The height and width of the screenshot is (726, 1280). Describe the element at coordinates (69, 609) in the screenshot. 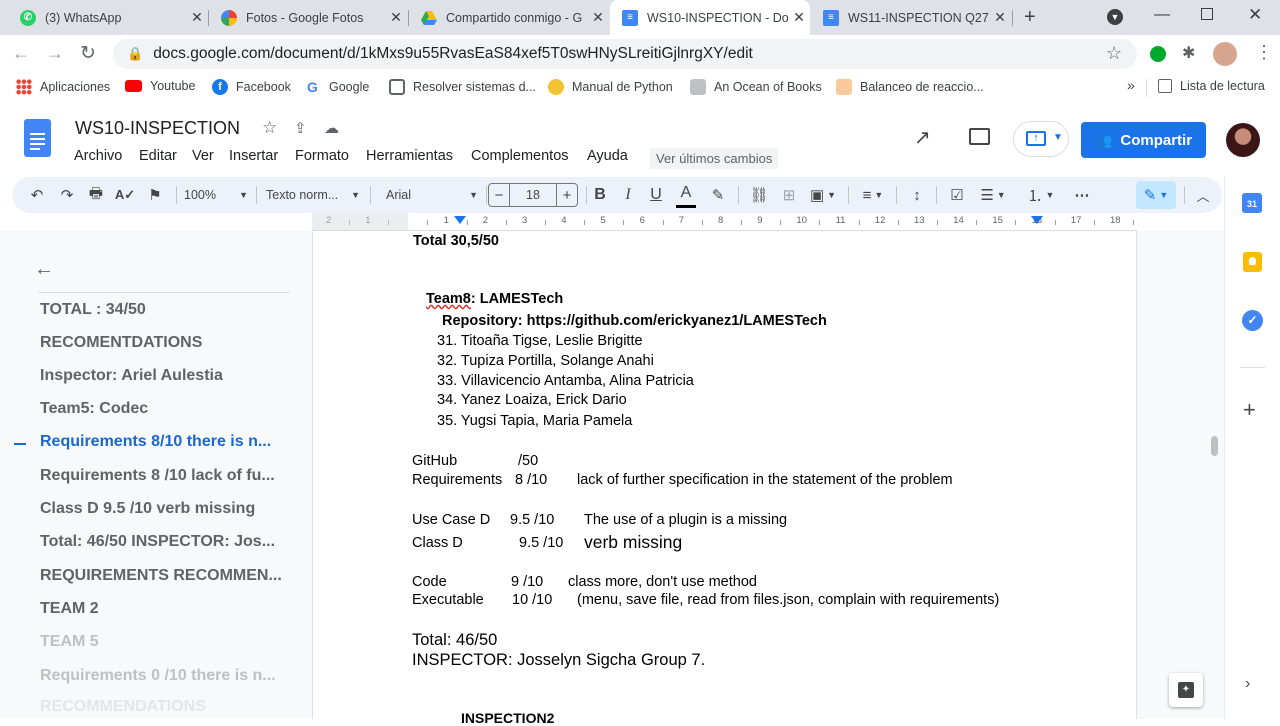

I see `outline-item: TEAM 2` at that location.